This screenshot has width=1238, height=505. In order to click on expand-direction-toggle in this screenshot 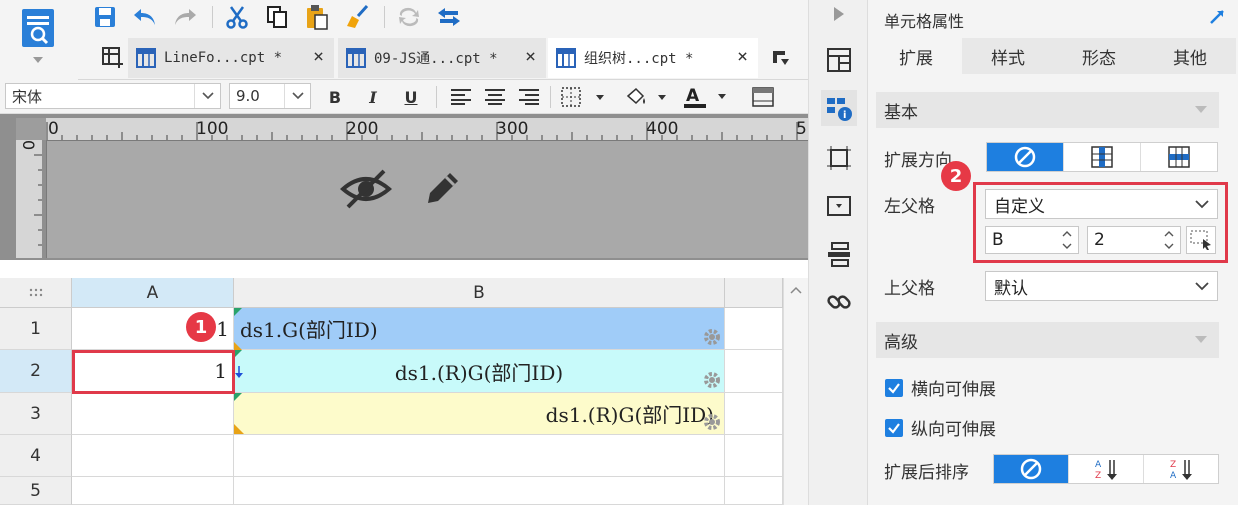, I will do `click(1102, 157)`.